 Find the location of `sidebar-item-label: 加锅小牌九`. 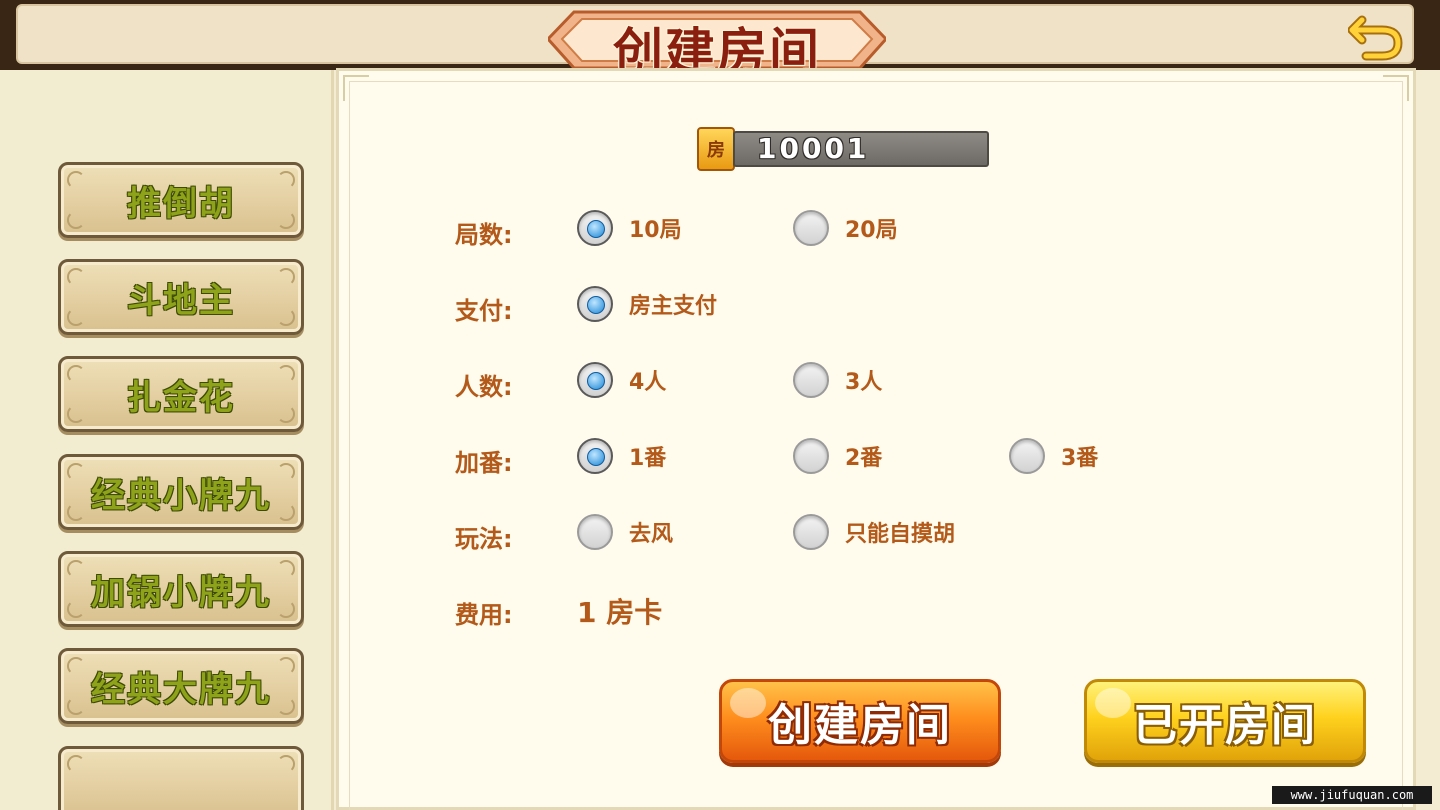

sidebar-item-label: 加锅小牌九 is located at coordinates (181, 592).